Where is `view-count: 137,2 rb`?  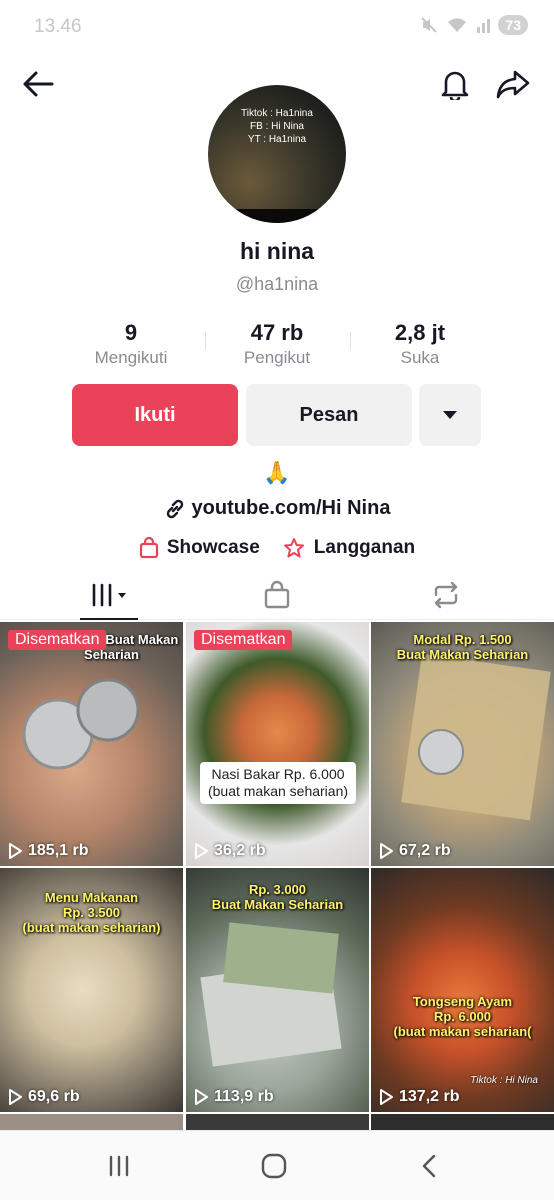
view-count: 137,2 rb is located at coordinates (419, 1097).